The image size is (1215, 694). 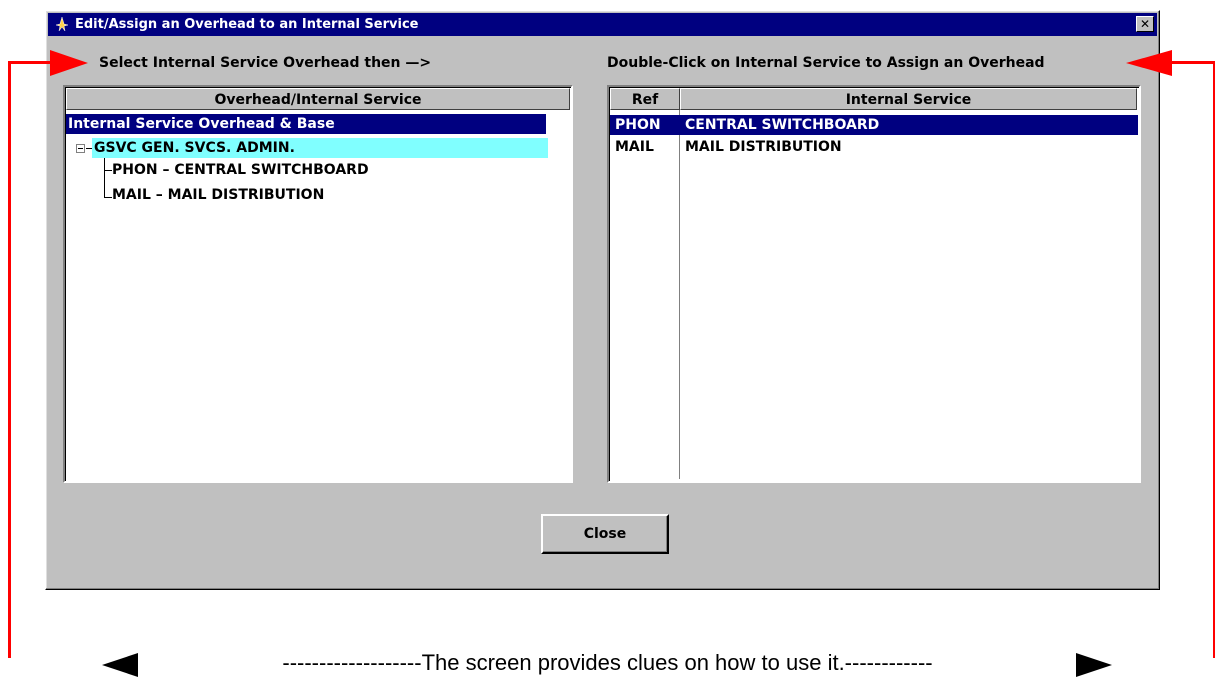 What do you see at coordinates (634, 147) in the screenshot?
I see `ref-cell: MAIL` at bounding box center [634, 147].